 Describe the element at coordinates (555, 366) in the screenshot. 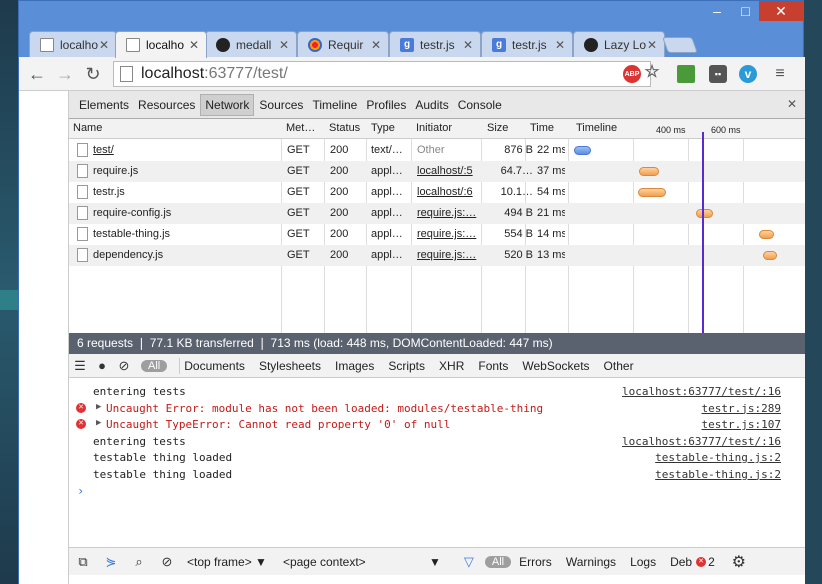

I see `filter-websockets: WebSockets` at that location.